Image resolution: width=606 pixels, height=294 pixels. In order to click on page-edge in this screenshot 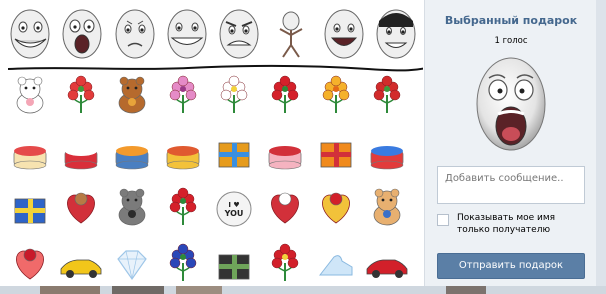, I will do `click(601, 143)`.